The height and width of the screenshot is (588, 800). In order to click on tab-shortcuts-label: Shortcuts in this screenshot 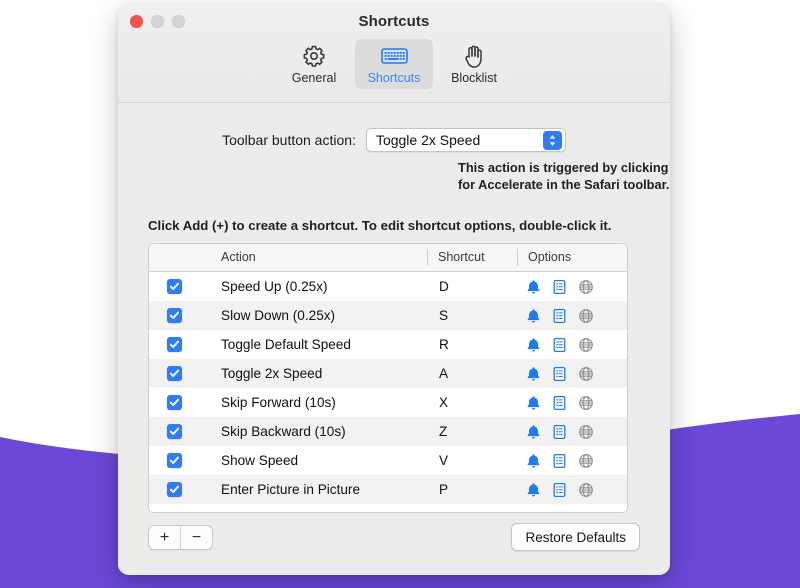, I will do `click(394, 78)`.